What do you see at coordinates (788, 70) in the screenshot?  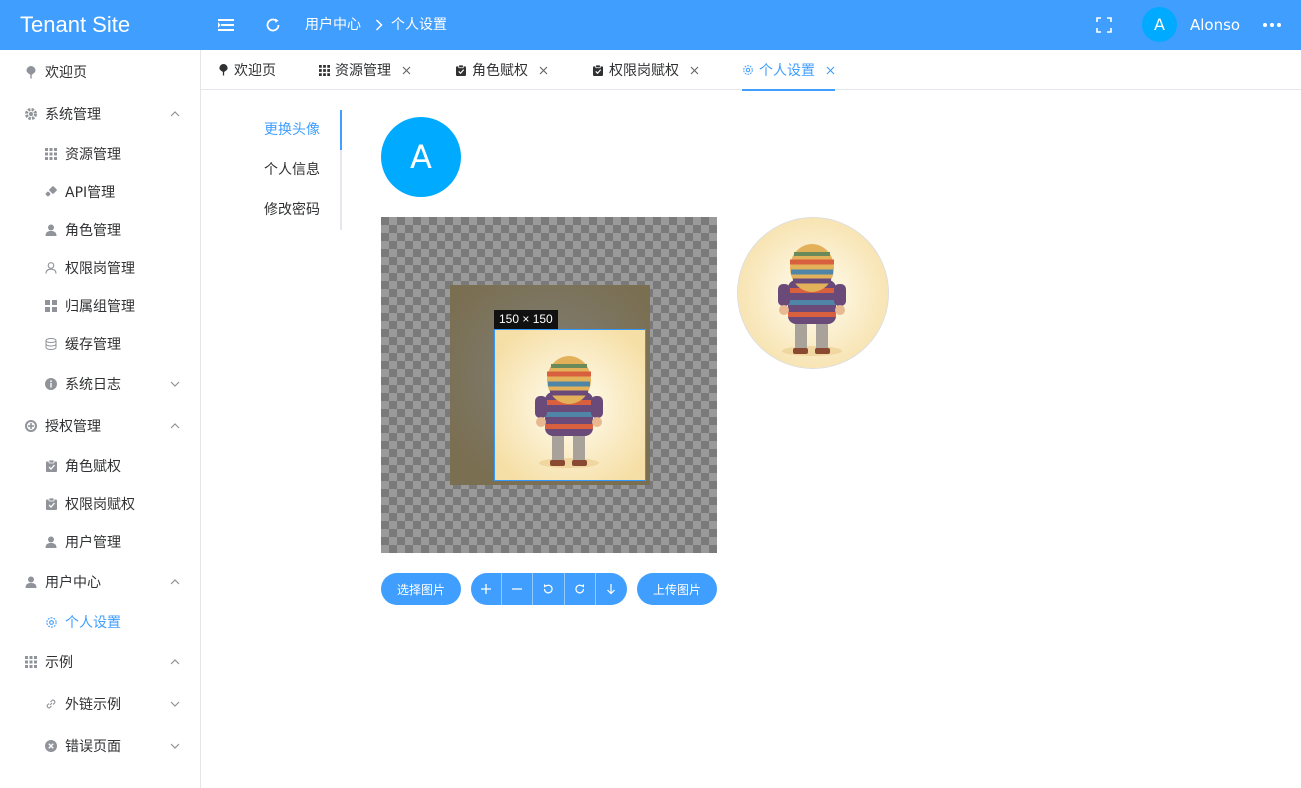 I see `tab-personal-settings: 个人设置` at bounding box center [788, 70].